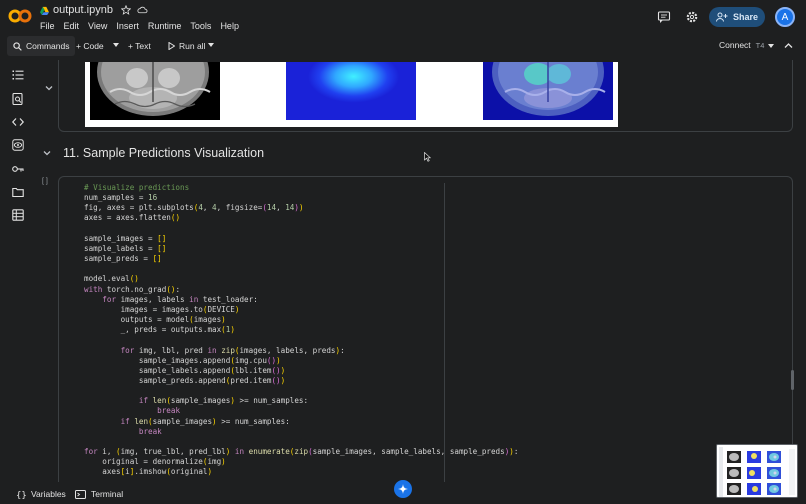  I want to click on terminal-label: Terminal, so click(107, 494).